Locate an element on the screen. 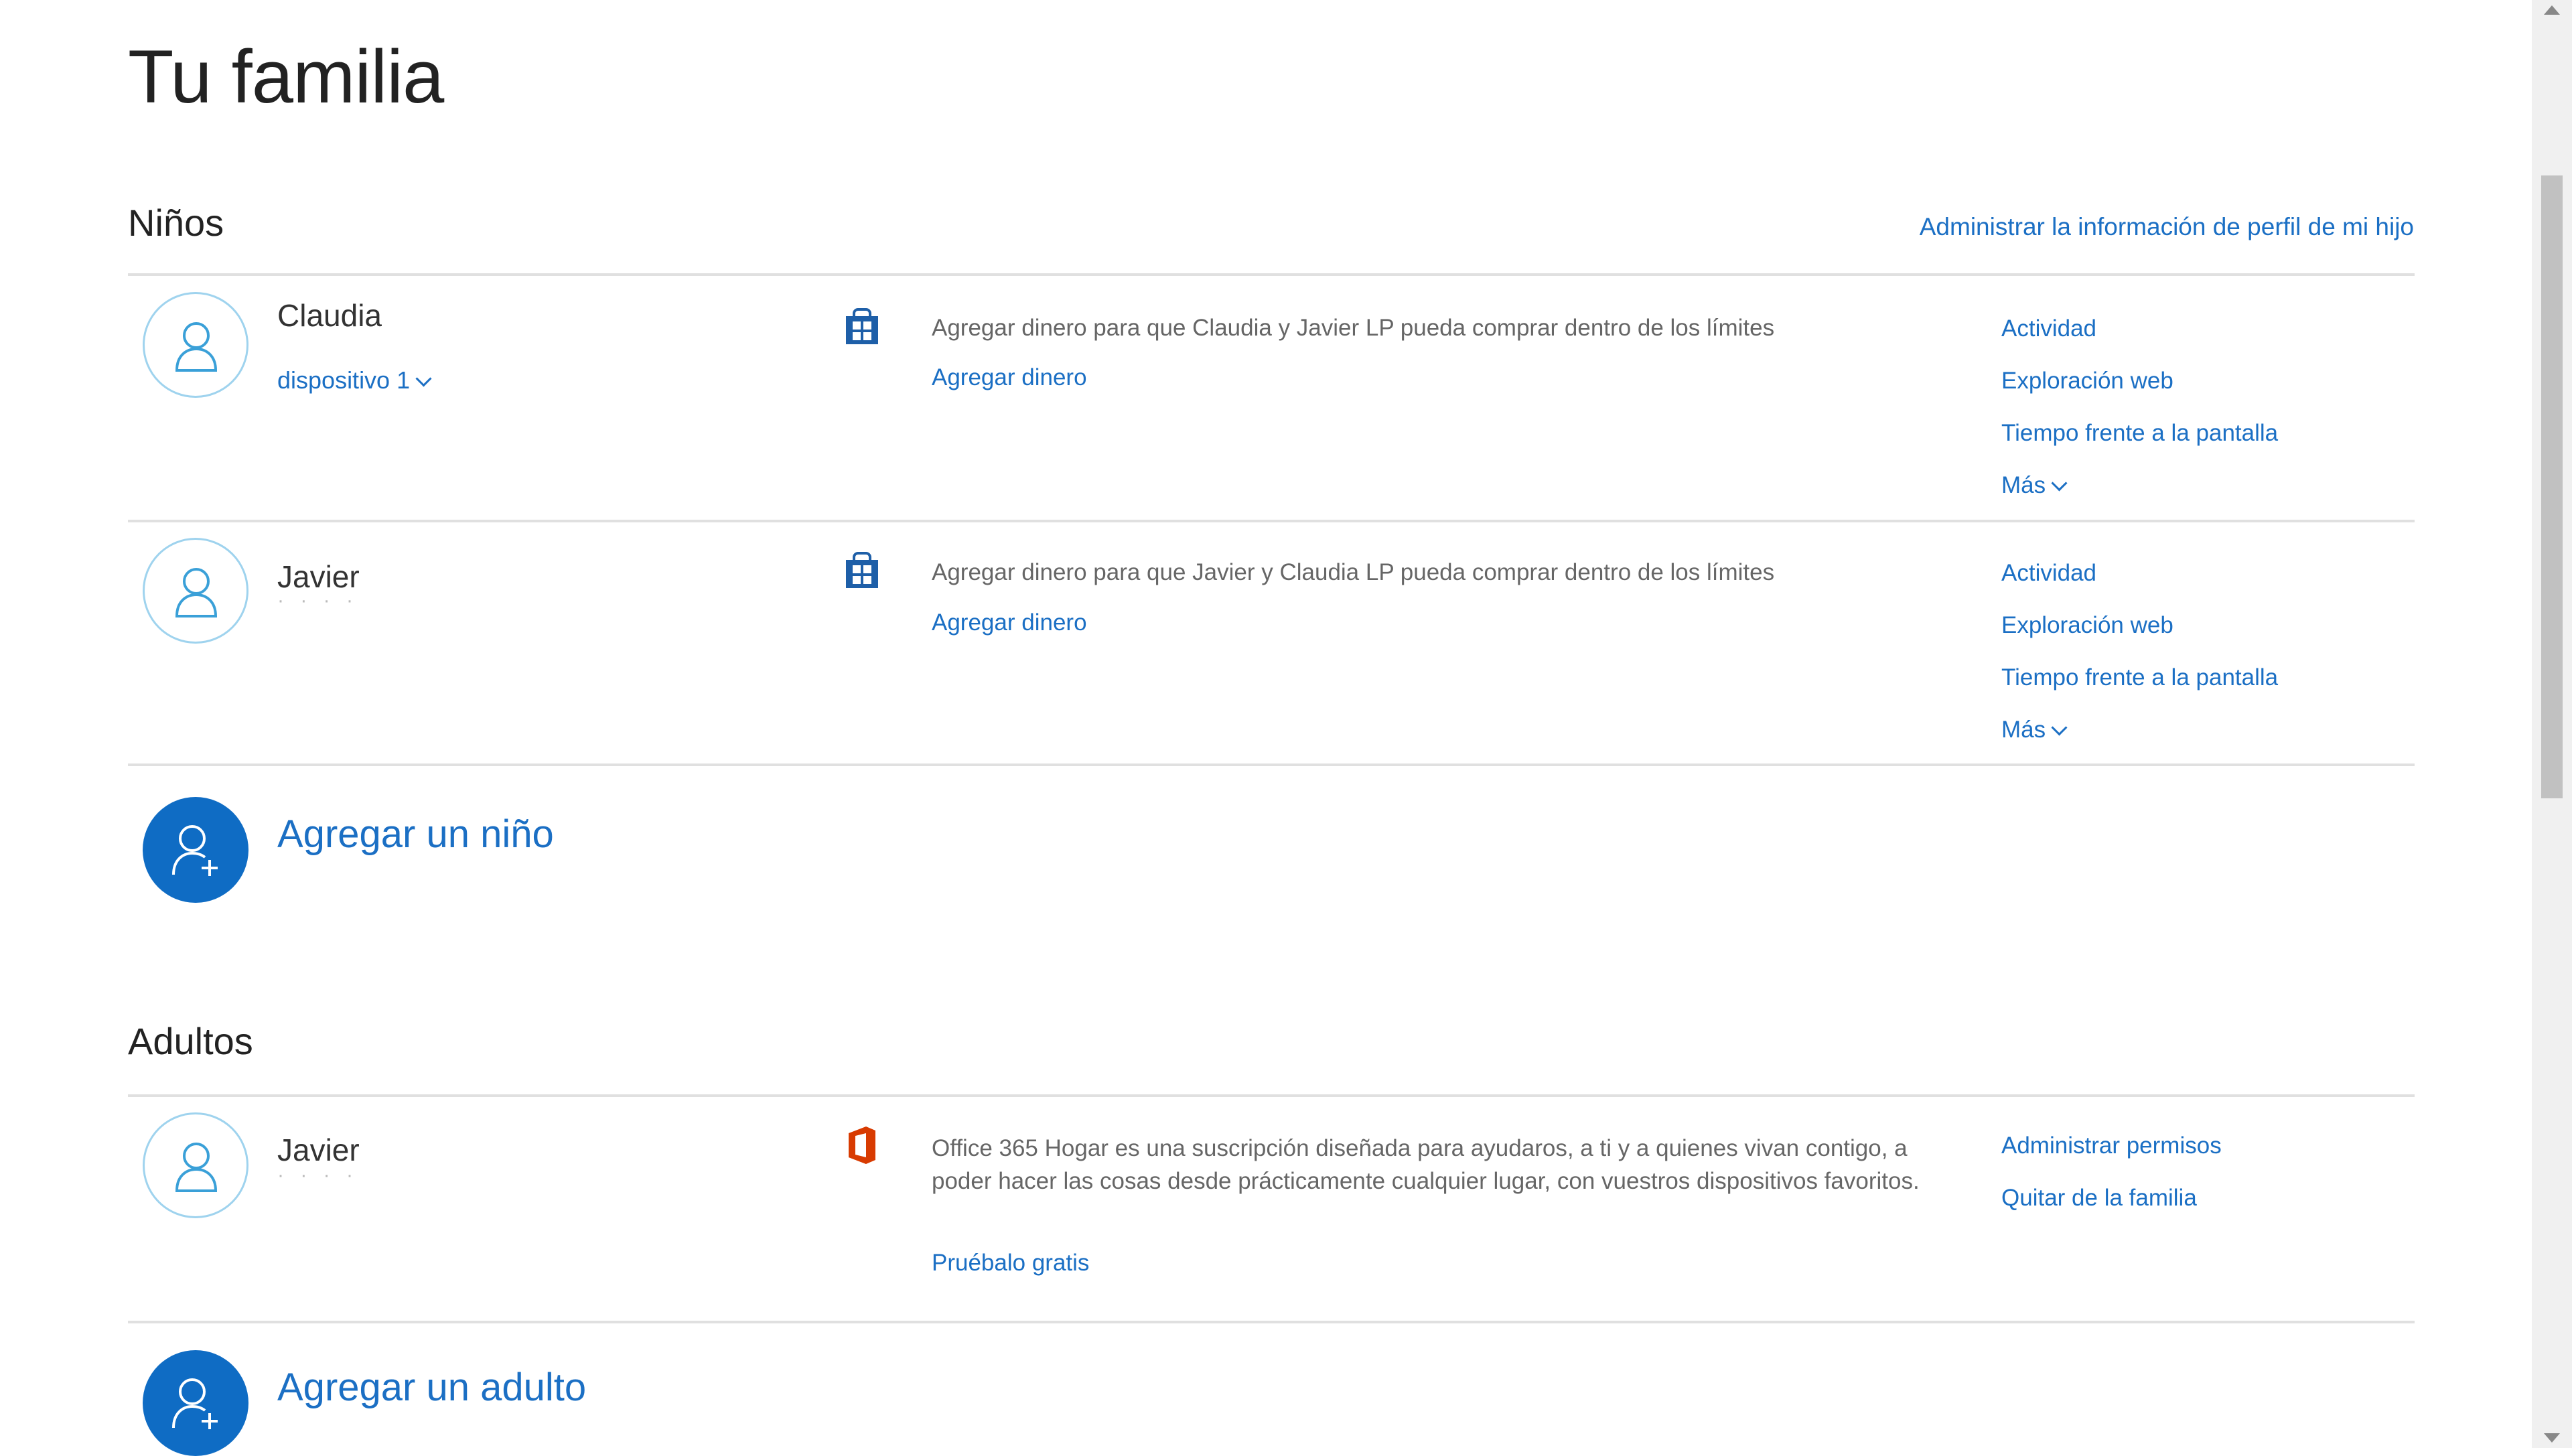 This screenshot has height=1456, width=2572. manage-permissions-link: Administrar permisos is located at coordinates (2111, 1146).